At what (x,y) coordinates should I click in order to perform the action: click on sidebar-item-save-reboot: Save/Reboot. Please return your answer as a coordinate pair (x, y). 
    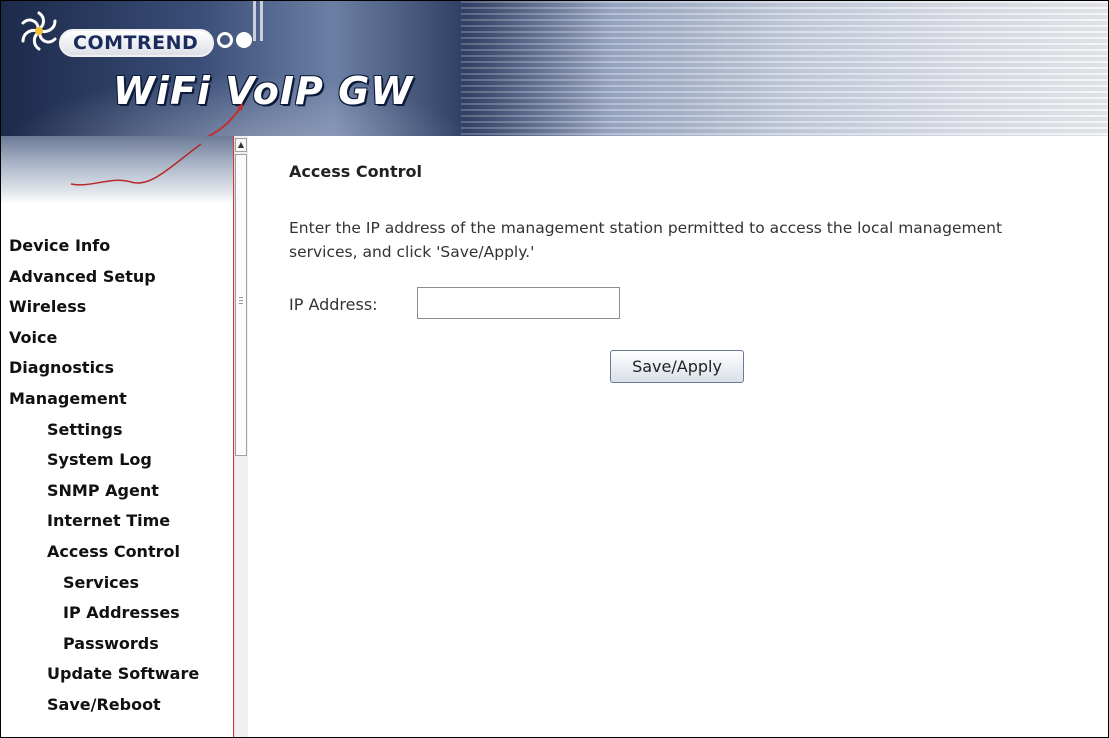
    Looking at the image, I should click on (117, 705).